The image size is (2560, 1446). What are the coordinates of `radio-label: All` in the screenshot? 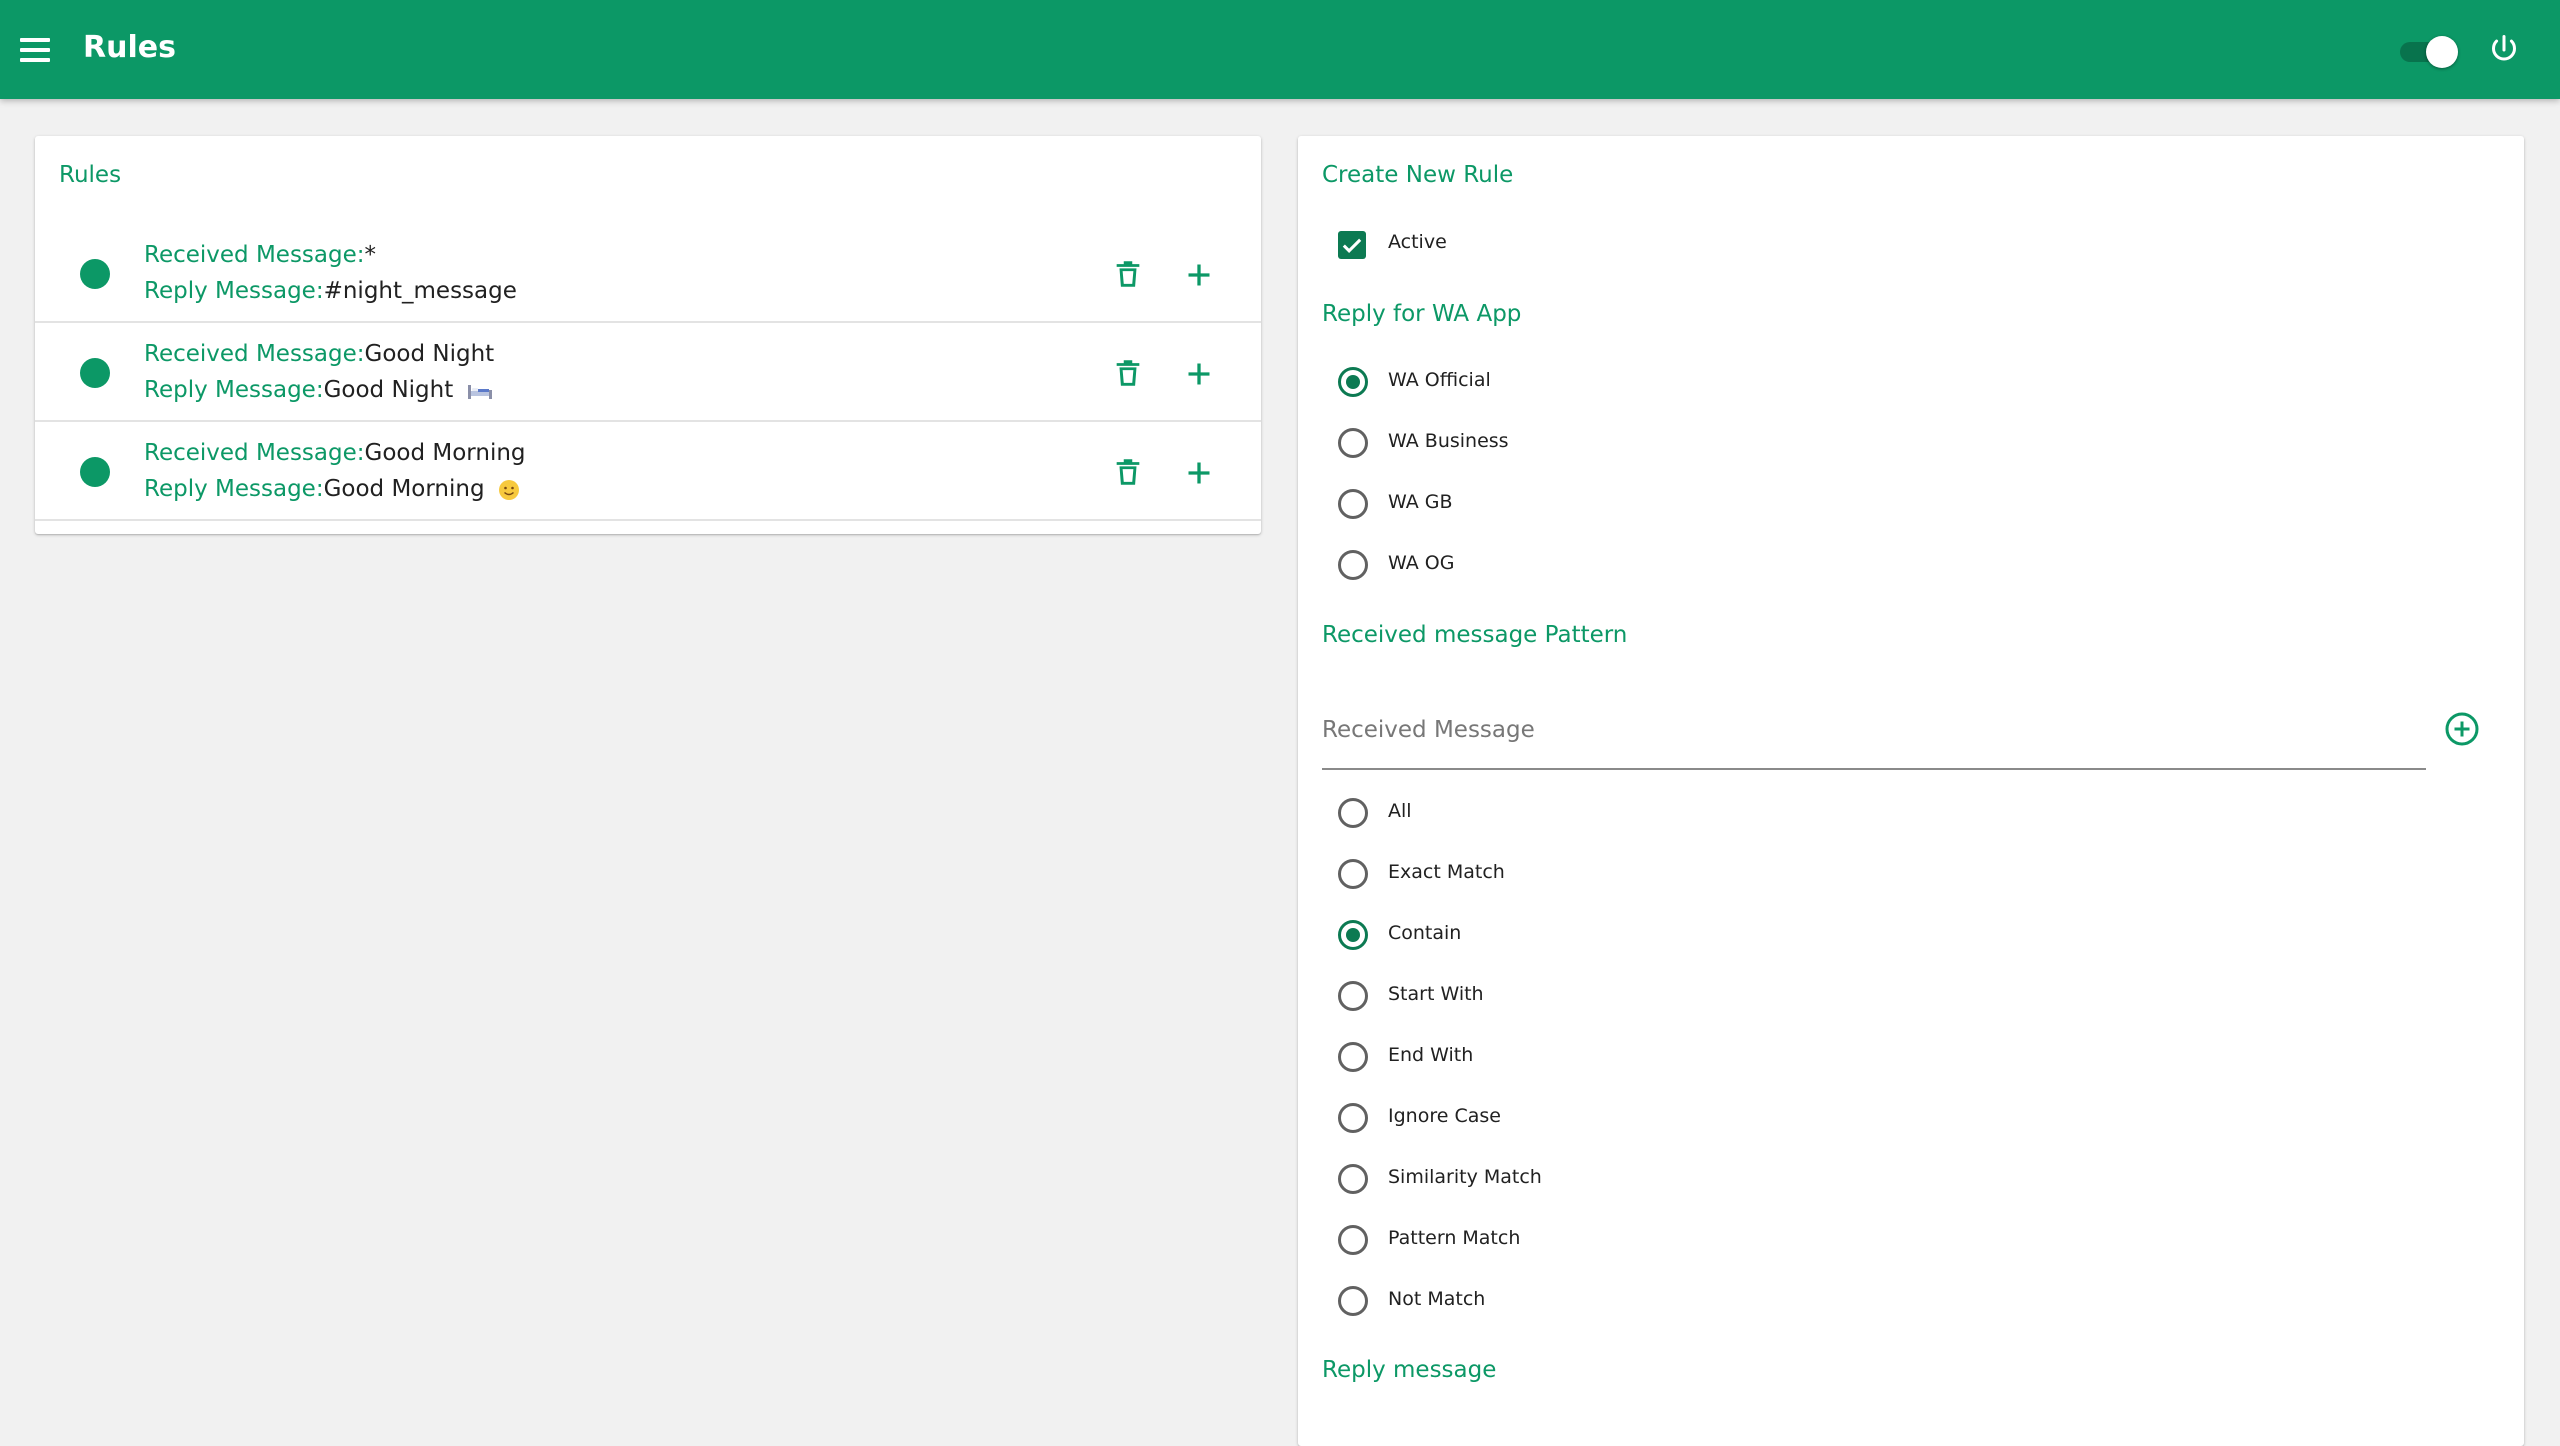 It's located at (1400, 811).